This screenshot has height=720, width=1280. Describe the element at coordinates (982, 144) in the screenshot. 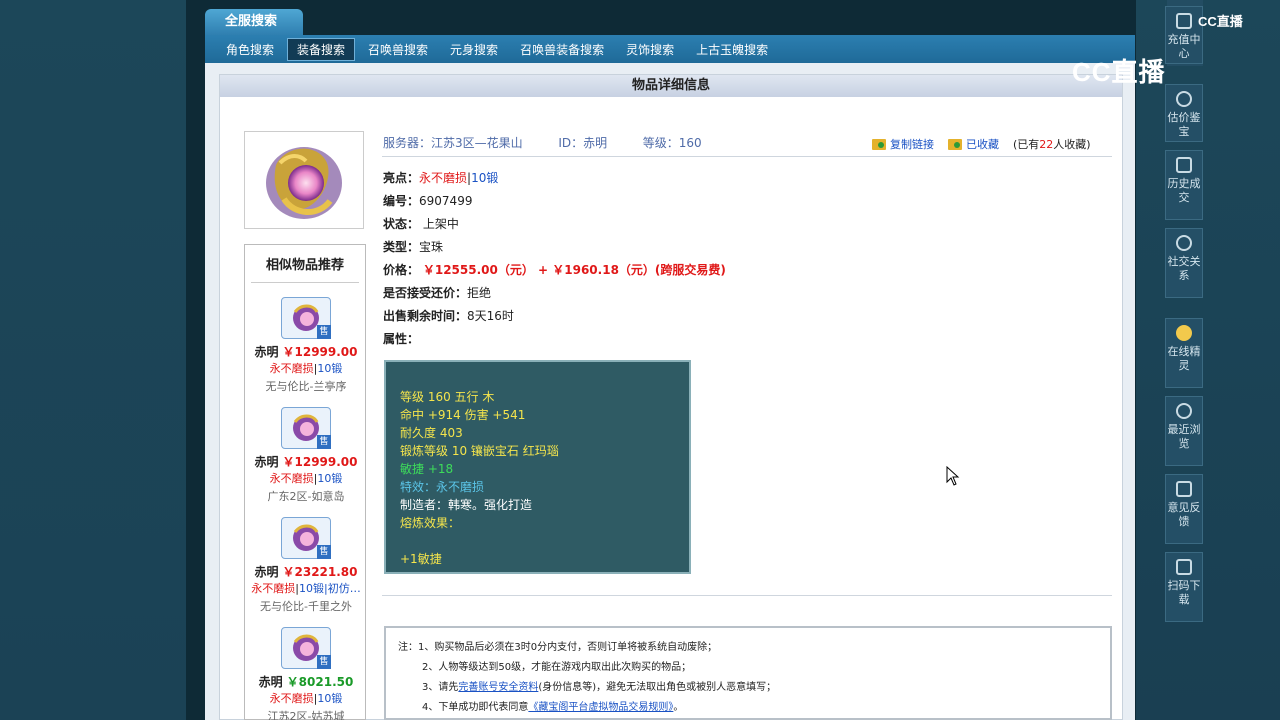

I see `collect-label: 已收藏` at that location.